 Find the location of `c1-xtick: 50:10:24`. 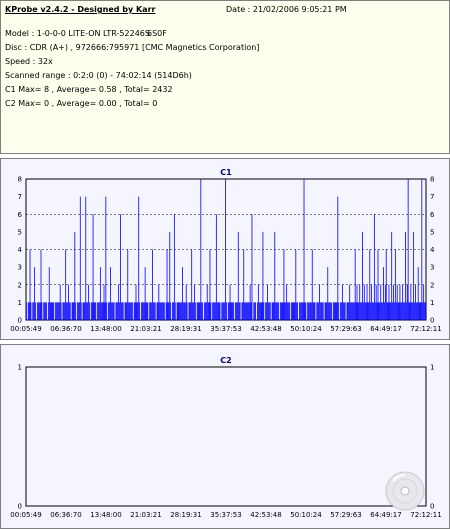

c1-xtick: 50:10:24 is located at coordinates (306, 329).